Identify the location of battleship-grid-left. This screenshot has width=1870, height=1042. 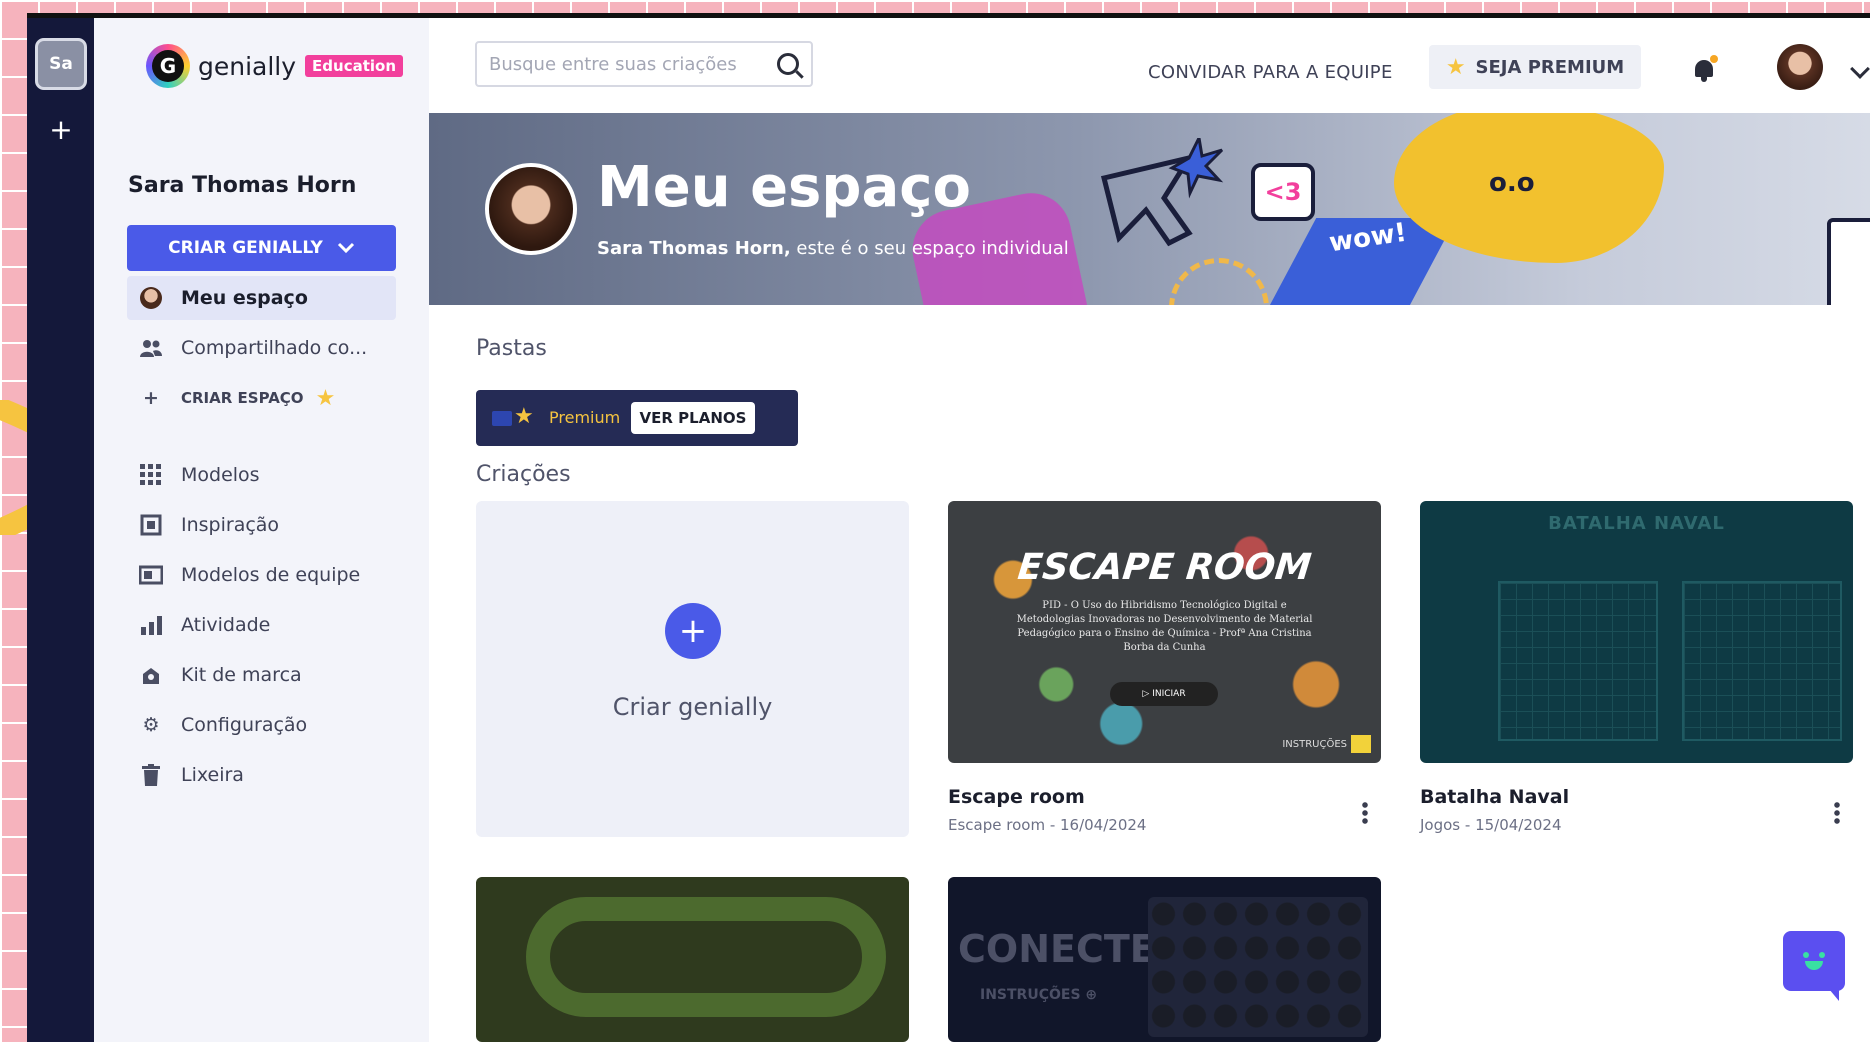
(1578, 661).